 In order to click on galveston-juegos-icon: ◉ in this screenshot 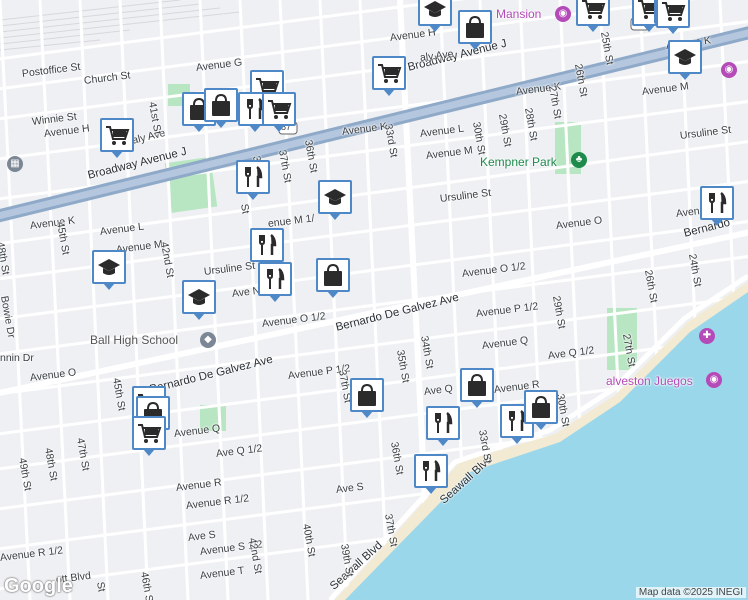, I will do `click(714, 380)`.